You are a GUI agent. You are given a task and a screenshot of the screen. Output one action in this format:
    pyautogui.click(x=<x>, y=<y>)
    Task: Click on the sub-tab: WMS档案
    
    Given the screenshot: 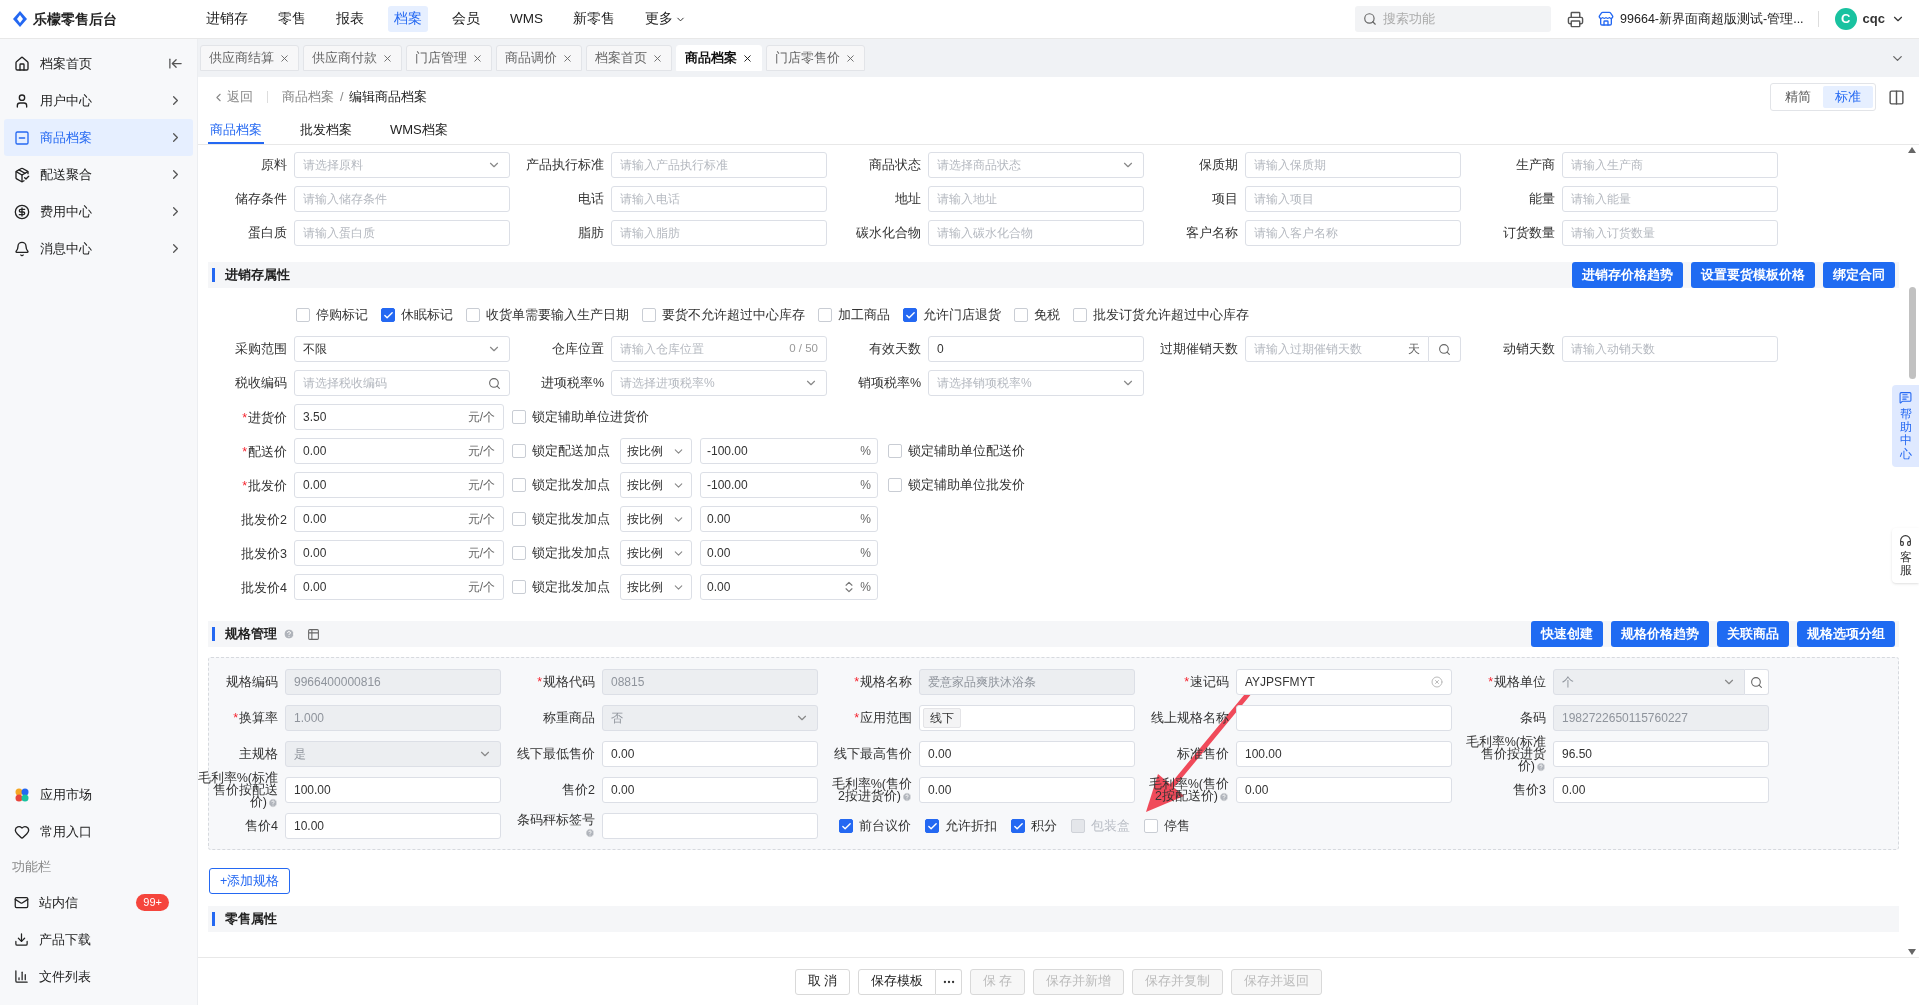 What is the action you would take?
    pyautogui.click(x=419, y=130)
    